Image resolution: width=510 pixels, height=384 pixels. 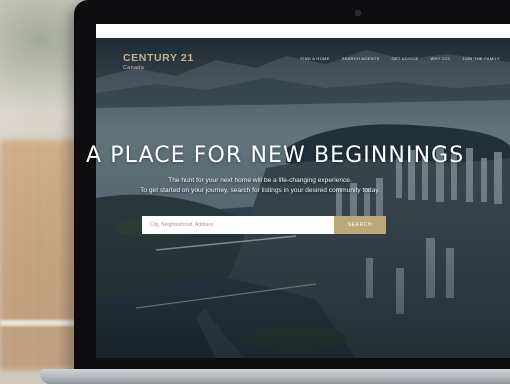 What do you see at coordinates (361, 58) in the screenshot?
I see `nav-item-search-agents: SEARCH AGENTS` at bounding box center [361, 58].